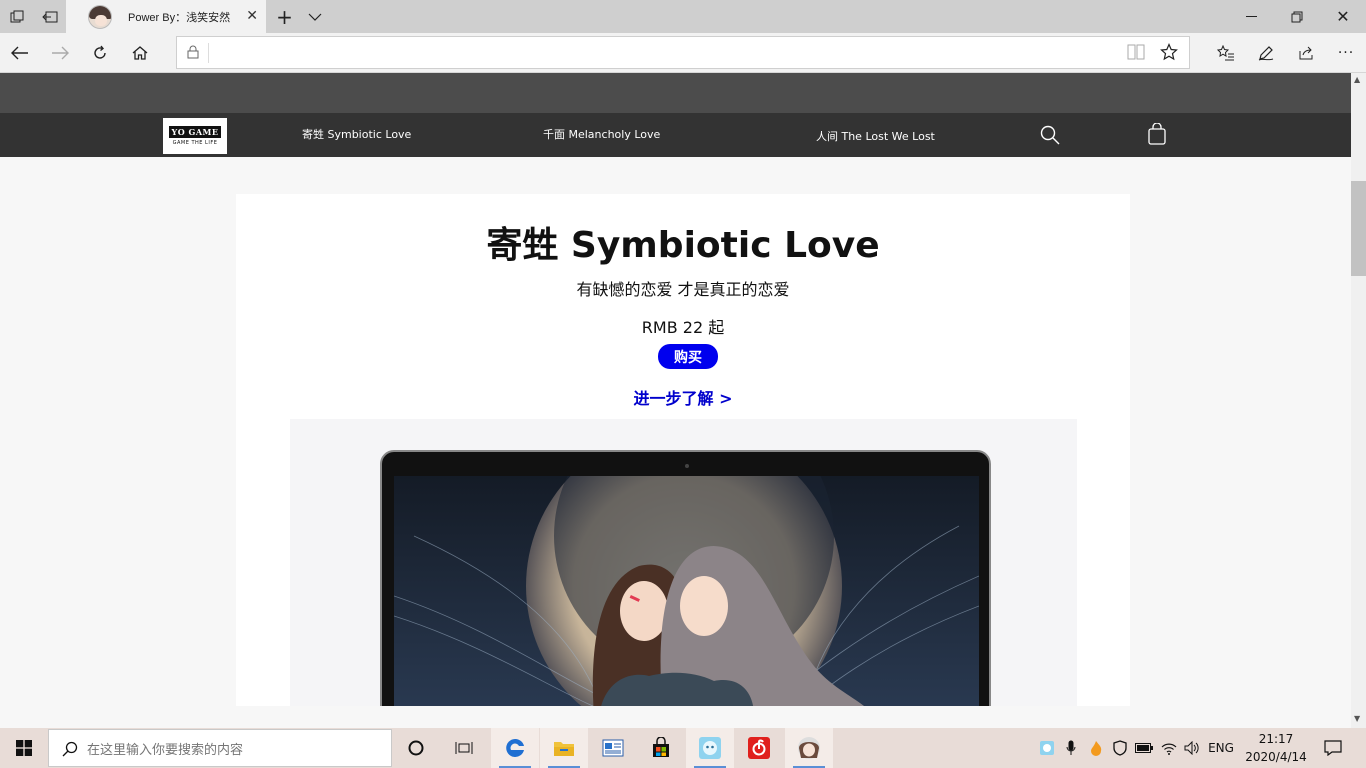 This screenshot has height=768, width=1366. What do you see at coordinates (195, 143) in the screenshot?
I see `logo-tagline: GAME THE LIFE` at bounding box center [195, 143].